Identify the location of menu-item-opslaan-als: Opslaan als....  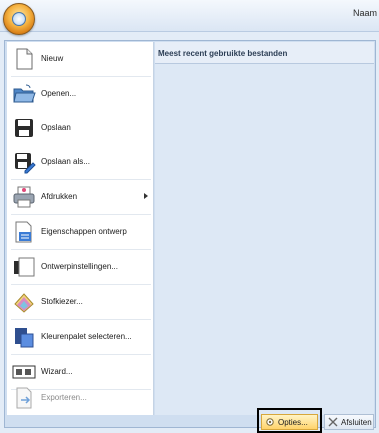
(80, 162).